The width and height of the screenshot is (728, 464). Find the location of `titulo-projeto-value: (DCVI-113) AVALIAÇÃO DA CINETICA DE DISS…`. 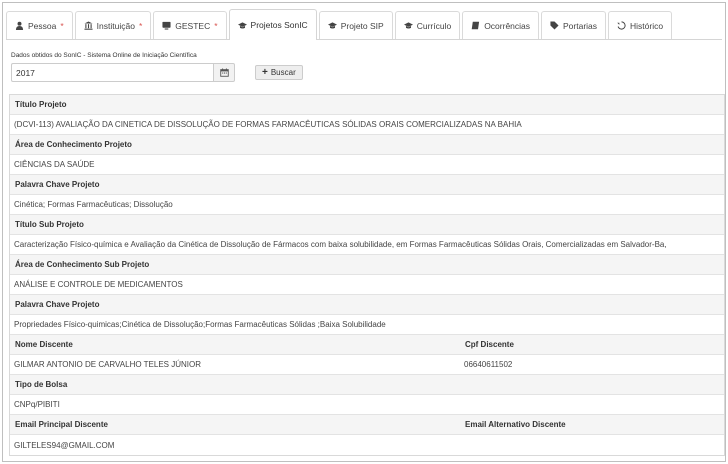

titulo-projeto-value: (DCVI-113) AVALIAÇÃO DA CINETICA DE DISS… is located at coordinates (268, 124).